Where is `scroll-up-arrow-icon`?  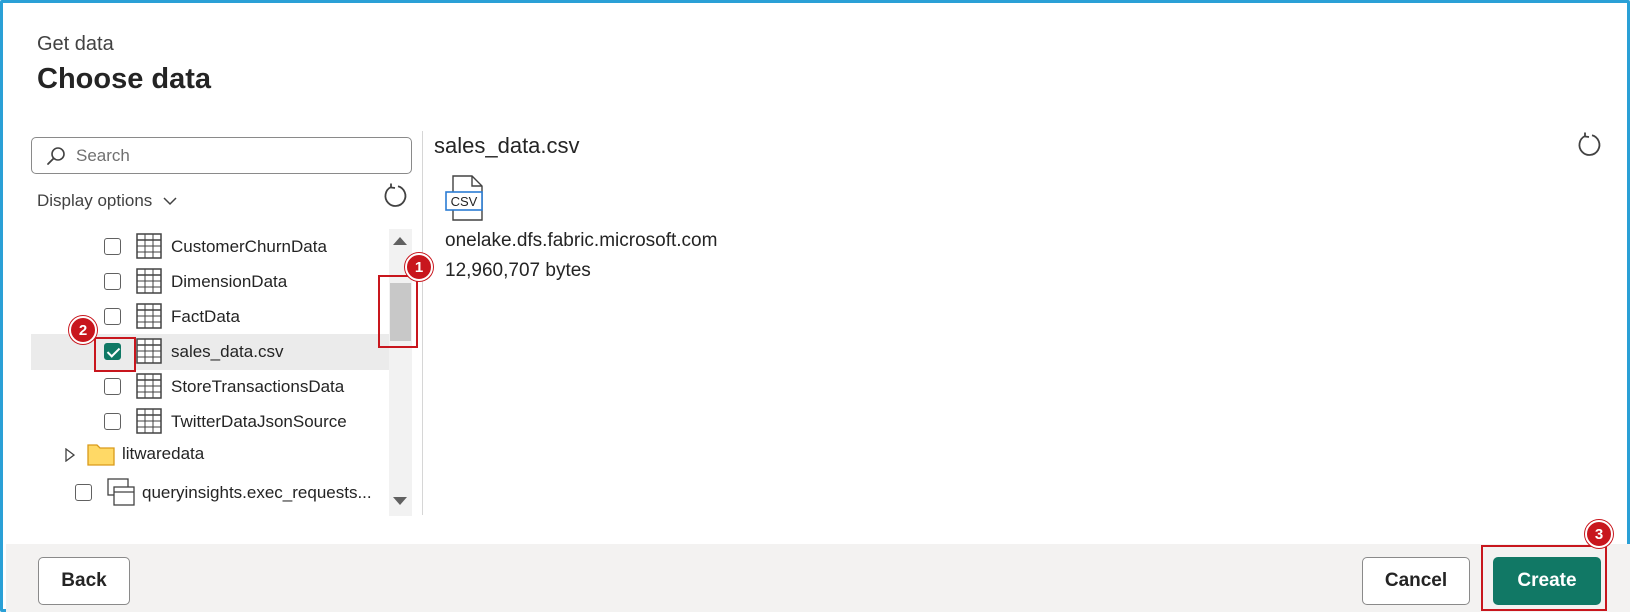
scroll-up-arrow-icon is located at coordinates (400, 241).